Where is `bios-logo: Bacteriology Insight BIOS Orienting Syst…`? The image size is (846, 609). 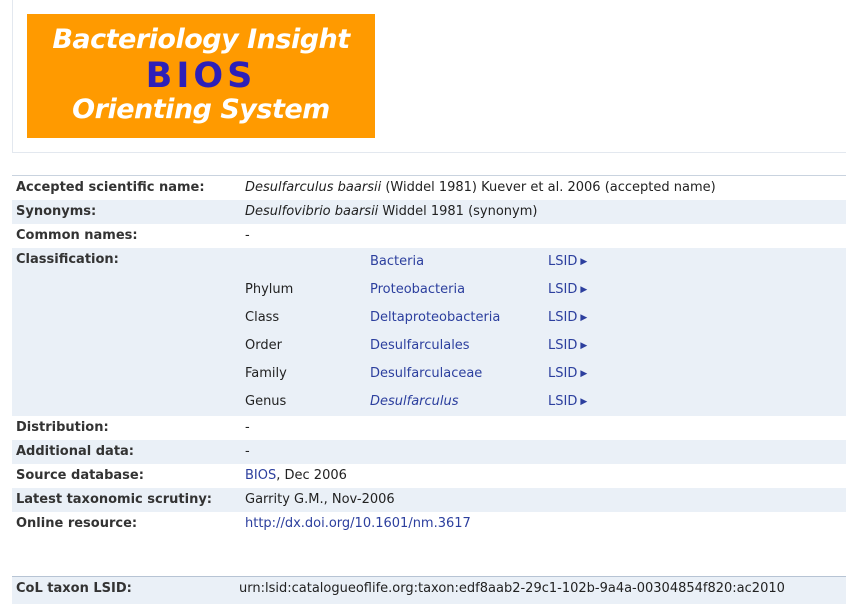 bios-logo: Bacteriology Insight BIOS Orienting Syst… is located at coordinates (201, 76).